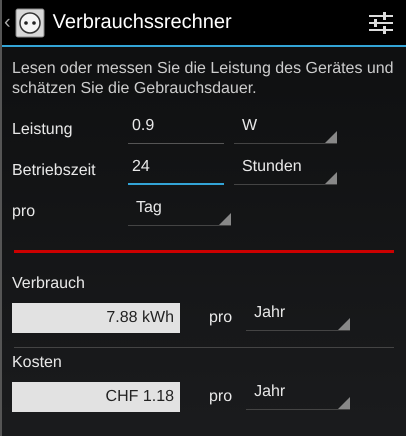 This screenshot has width=406, height=436. Describe the element at coordinates (49, 284) in the screenshot. I see `result-label: Verbrauch` at that location.